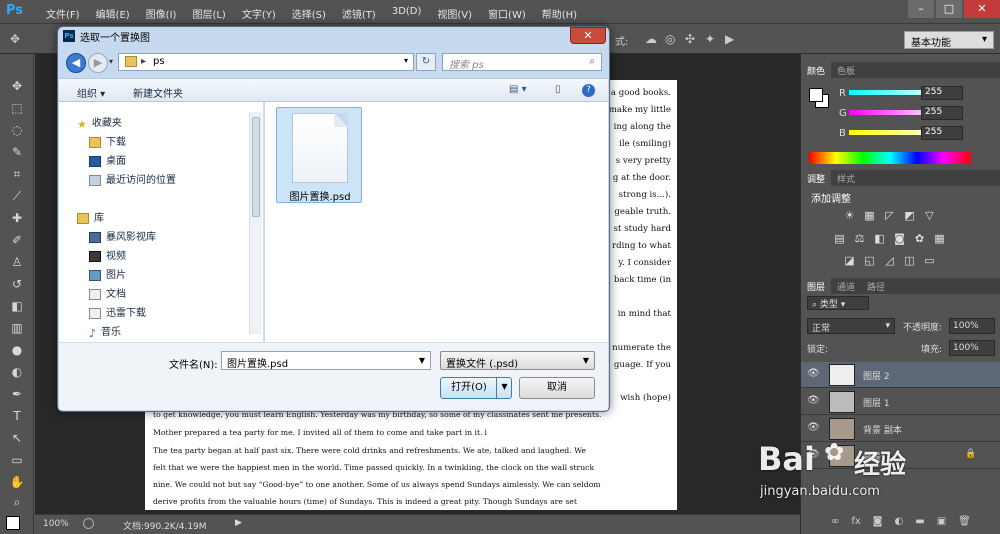 The height and width of the screenshot is (534, 1000). I want to click on gradient-tool-icon: ▥, so click(17, 328).